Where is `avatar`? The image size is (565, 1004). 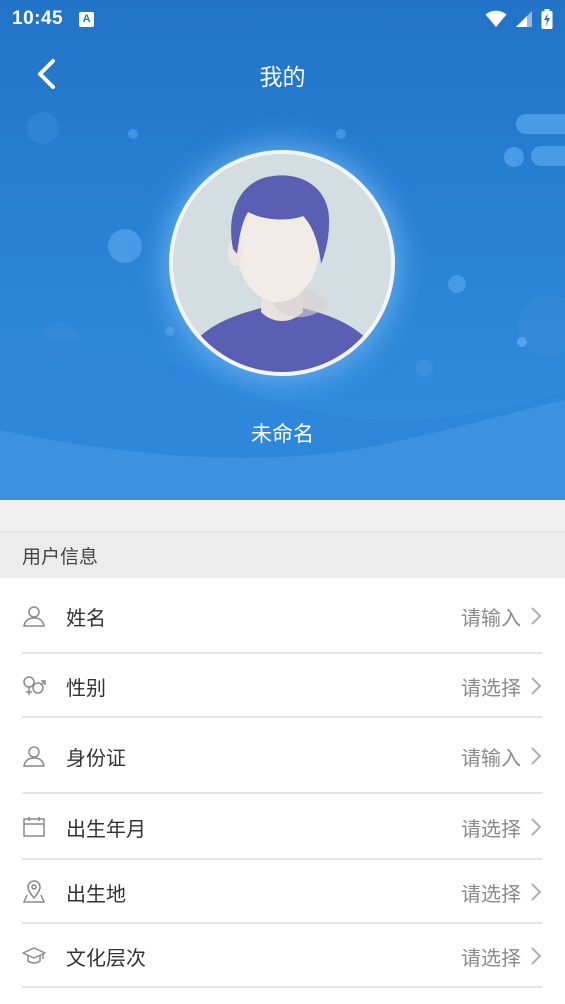 avatar is located at coordinates (282, 263).